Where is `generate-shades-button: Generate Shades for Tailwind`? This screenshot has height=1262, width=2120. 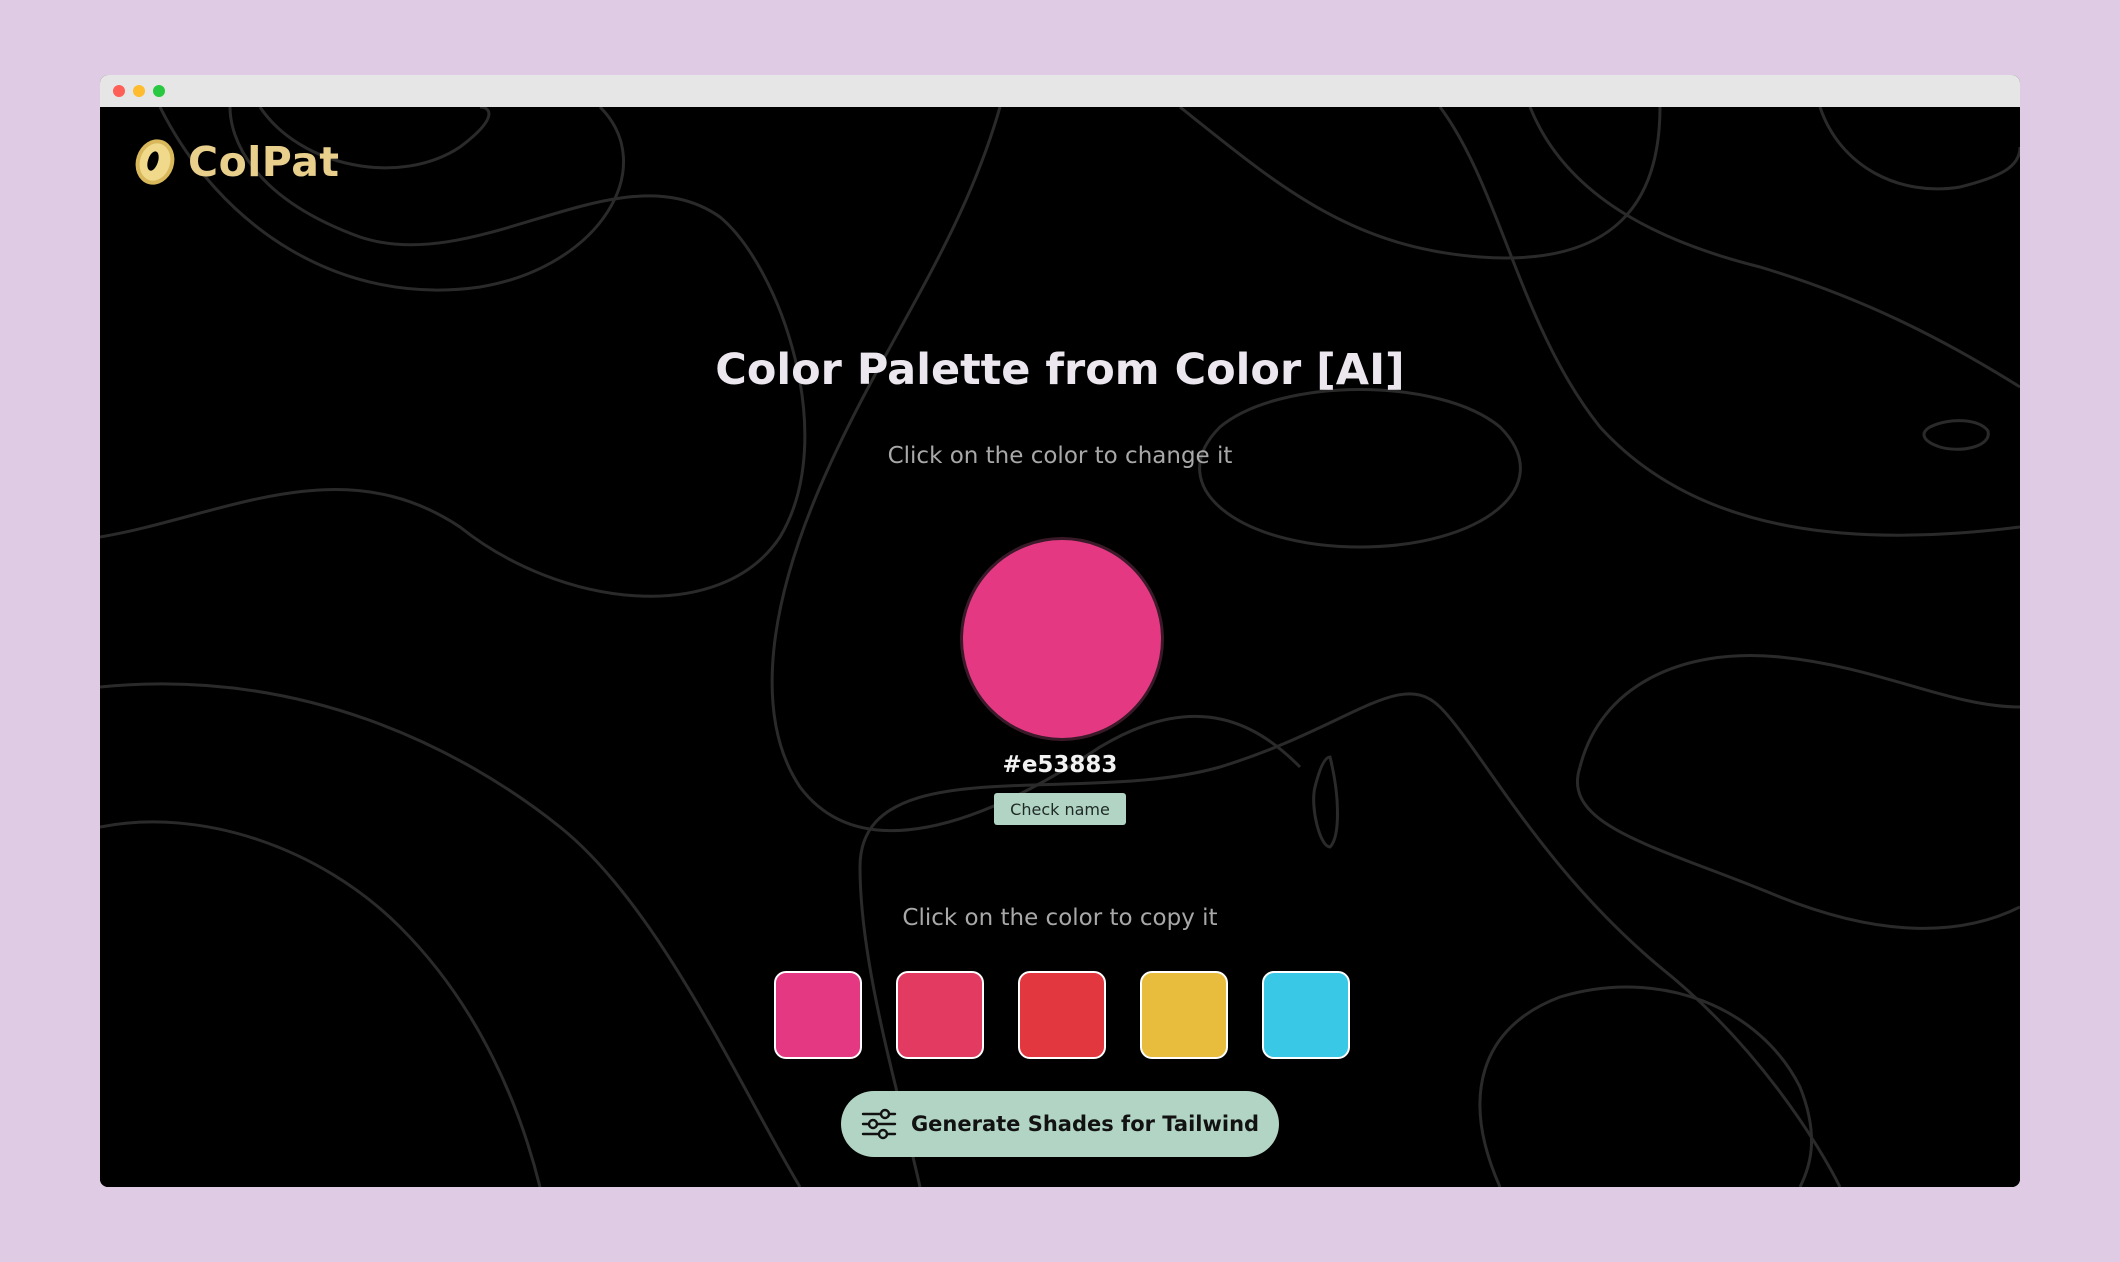 generate-shades-button: Generate Shades for Tailwind is located at coordinates (1060, 1124).